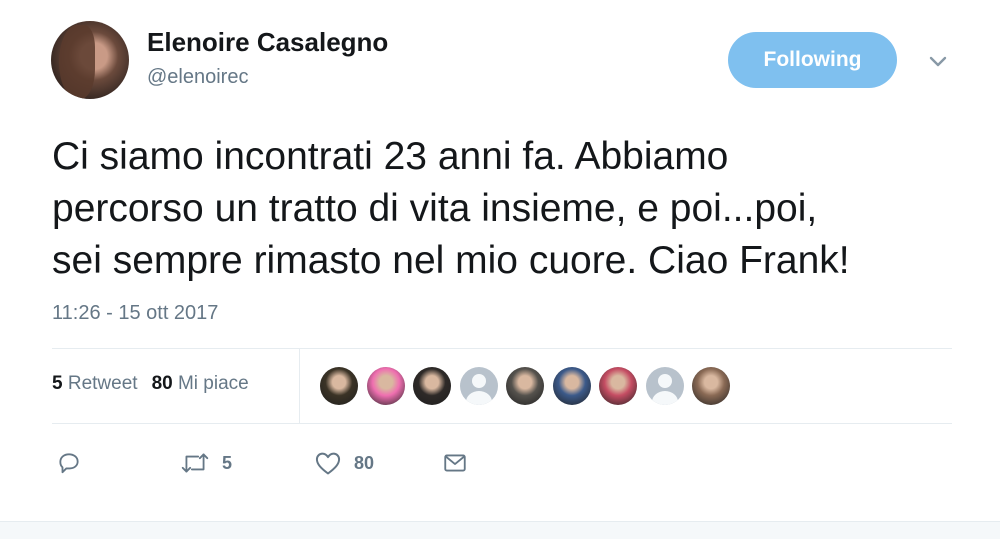 The image size is (1000, 539). I want to click on heart-icon, so click(328, 463).